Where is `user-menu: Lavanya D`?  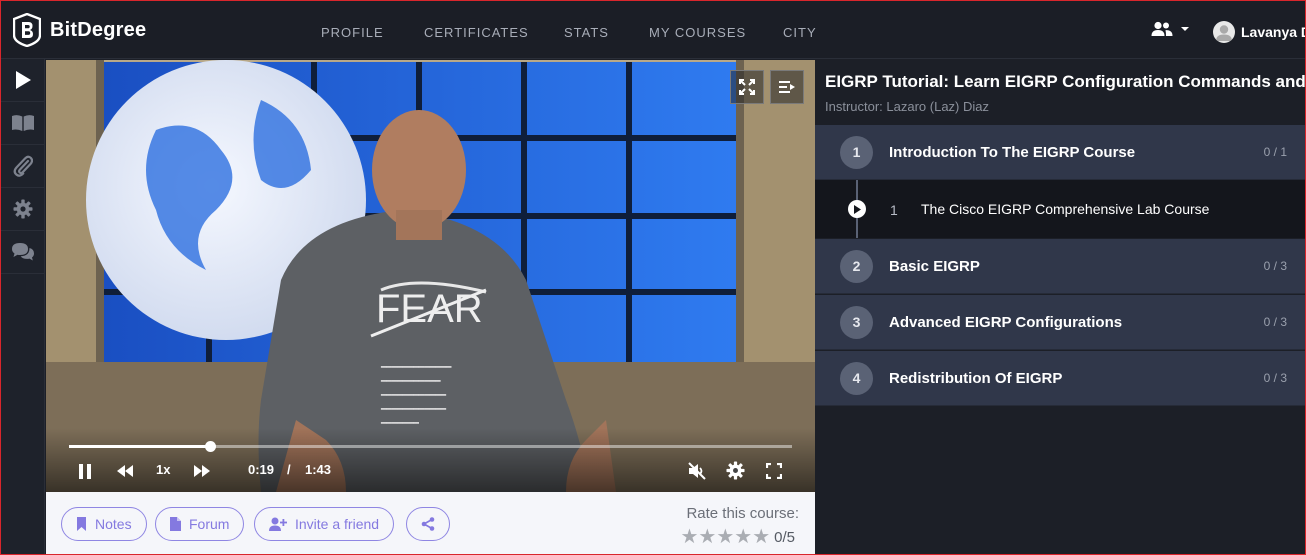
user-menu: Lavanya D is located at coordinates (1259, 32).